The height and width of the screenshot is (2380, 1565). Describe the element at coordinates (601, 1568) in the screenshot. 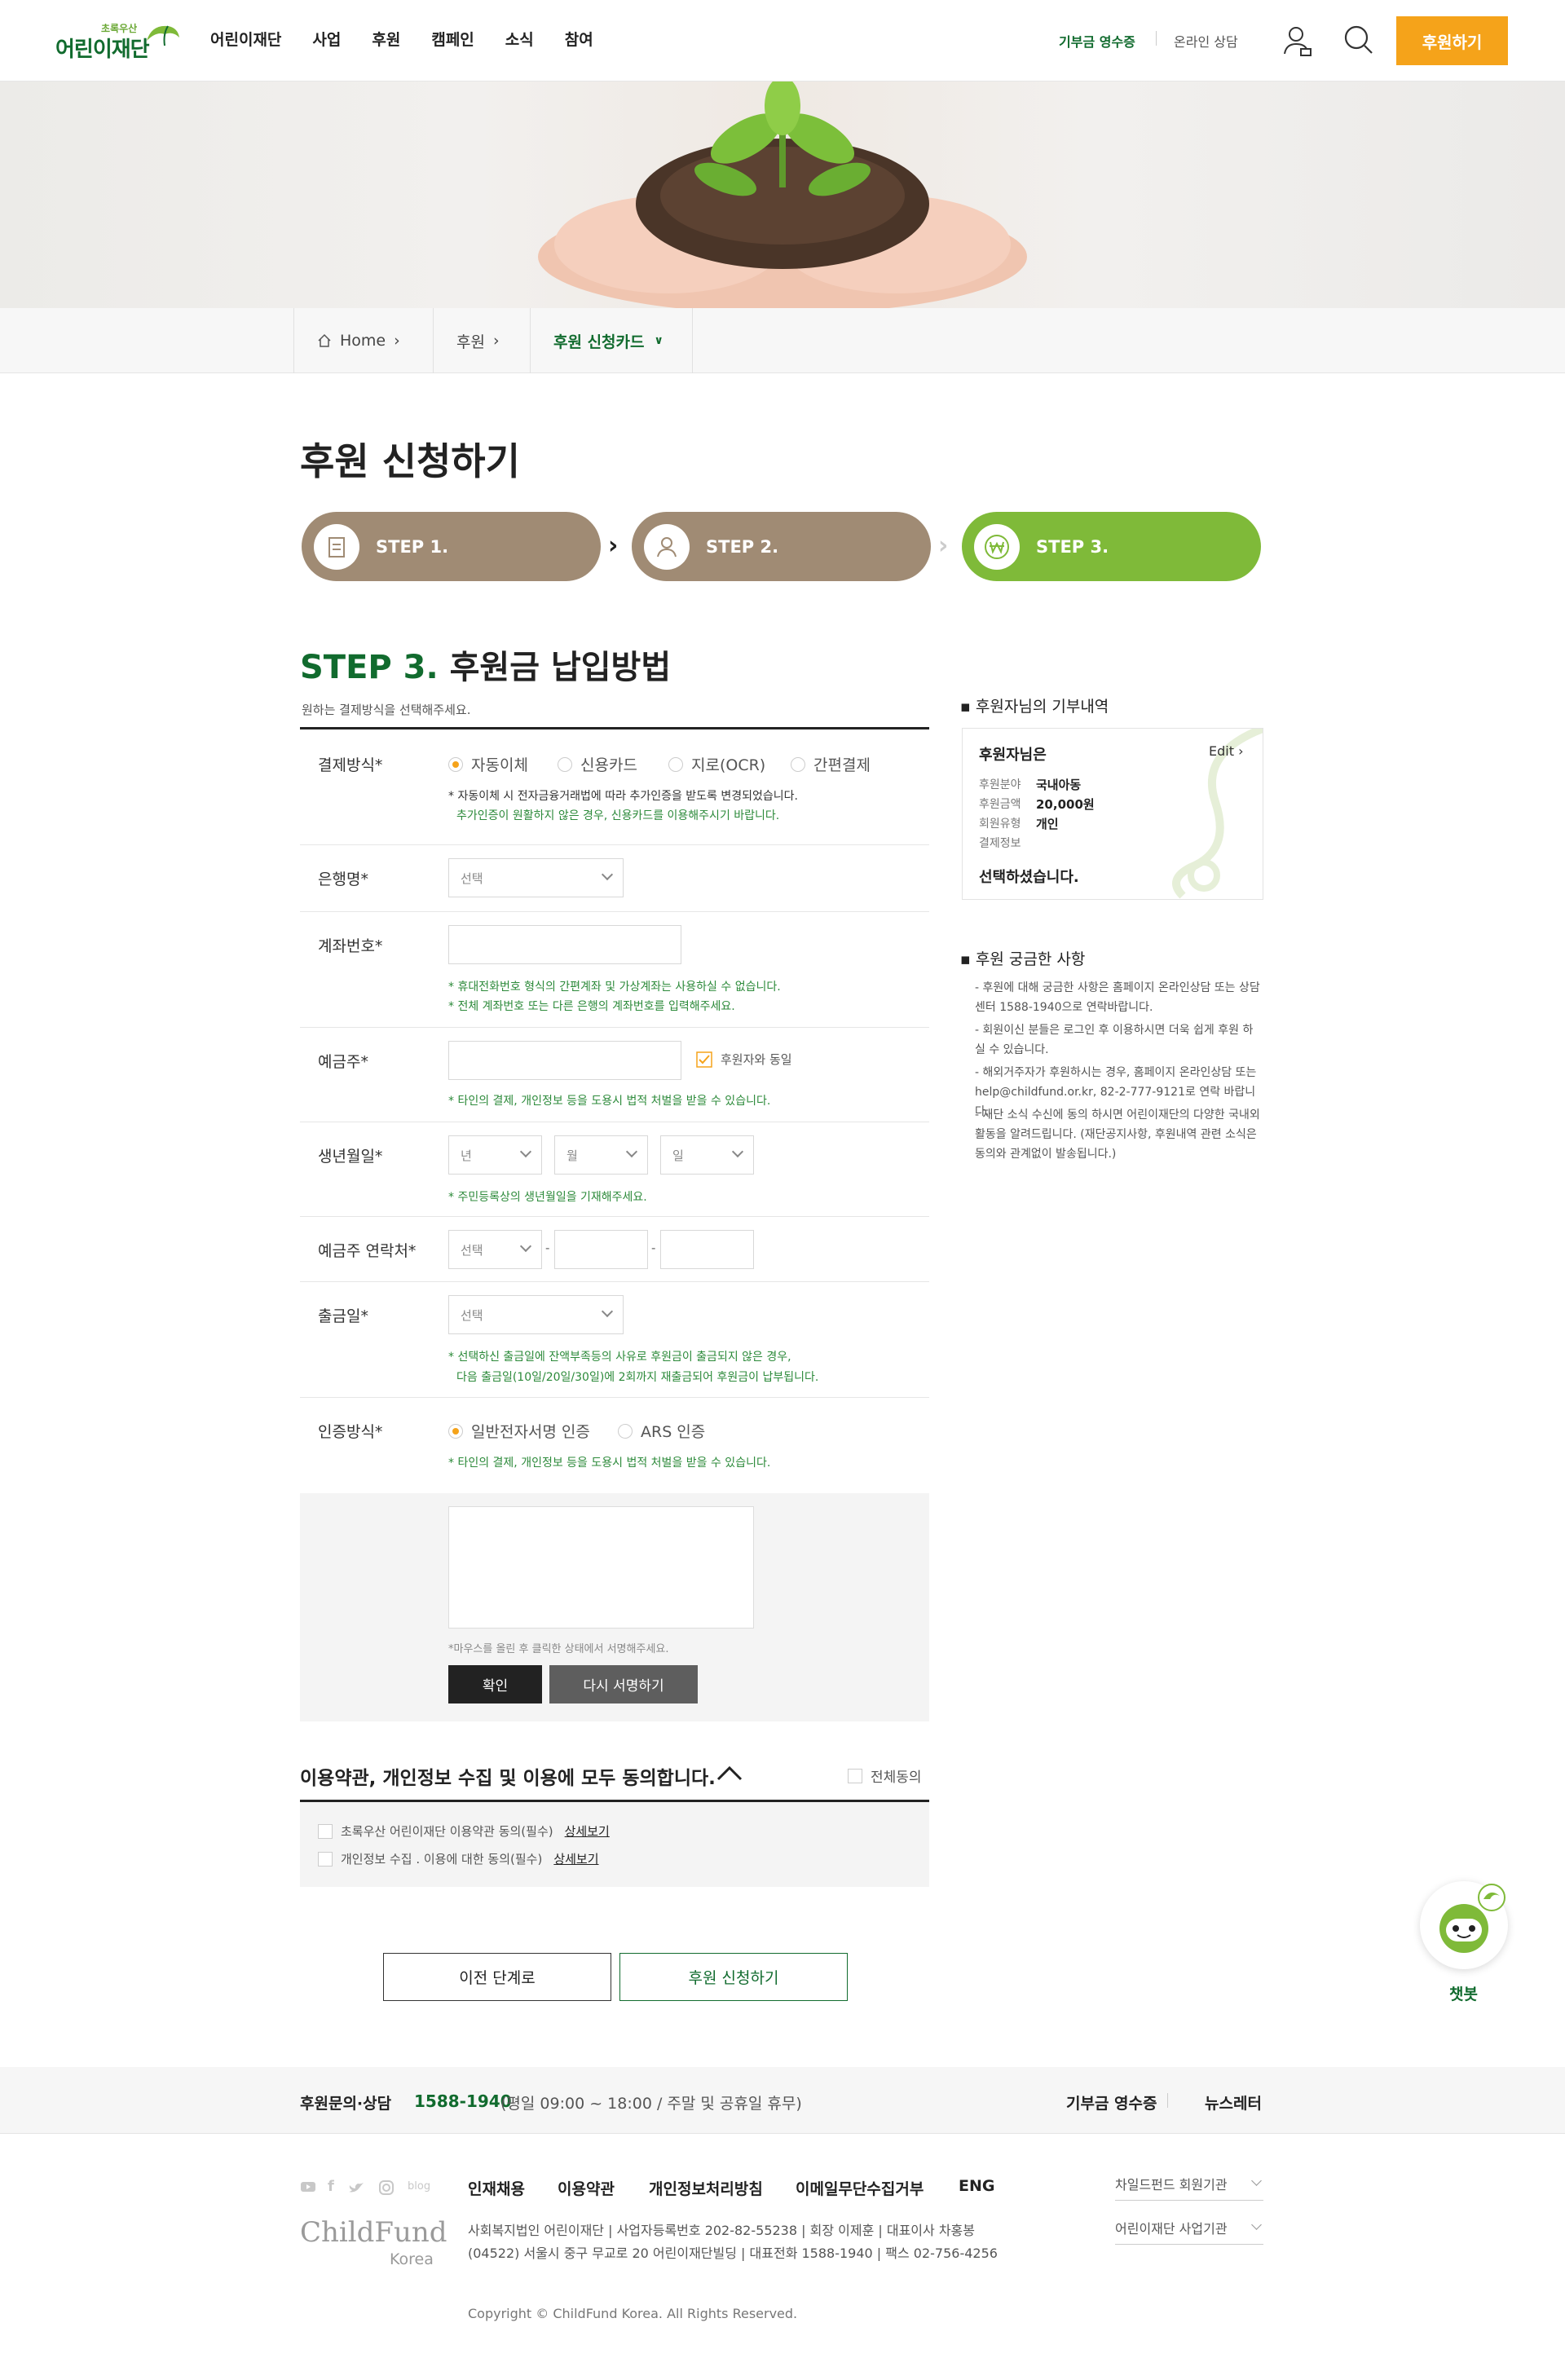

I see `signature-pad` at that location.